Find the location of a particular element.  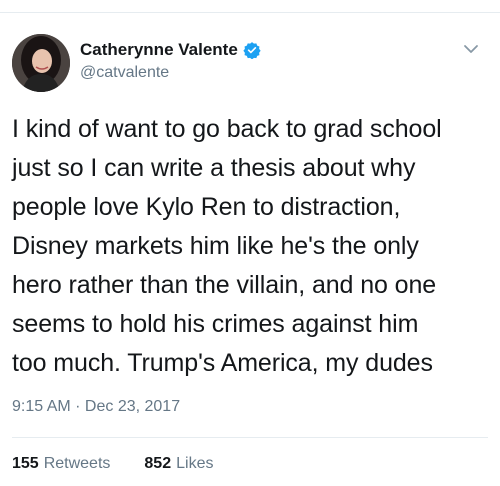

retweets-count: 155 is located at coordinates (25, 463).